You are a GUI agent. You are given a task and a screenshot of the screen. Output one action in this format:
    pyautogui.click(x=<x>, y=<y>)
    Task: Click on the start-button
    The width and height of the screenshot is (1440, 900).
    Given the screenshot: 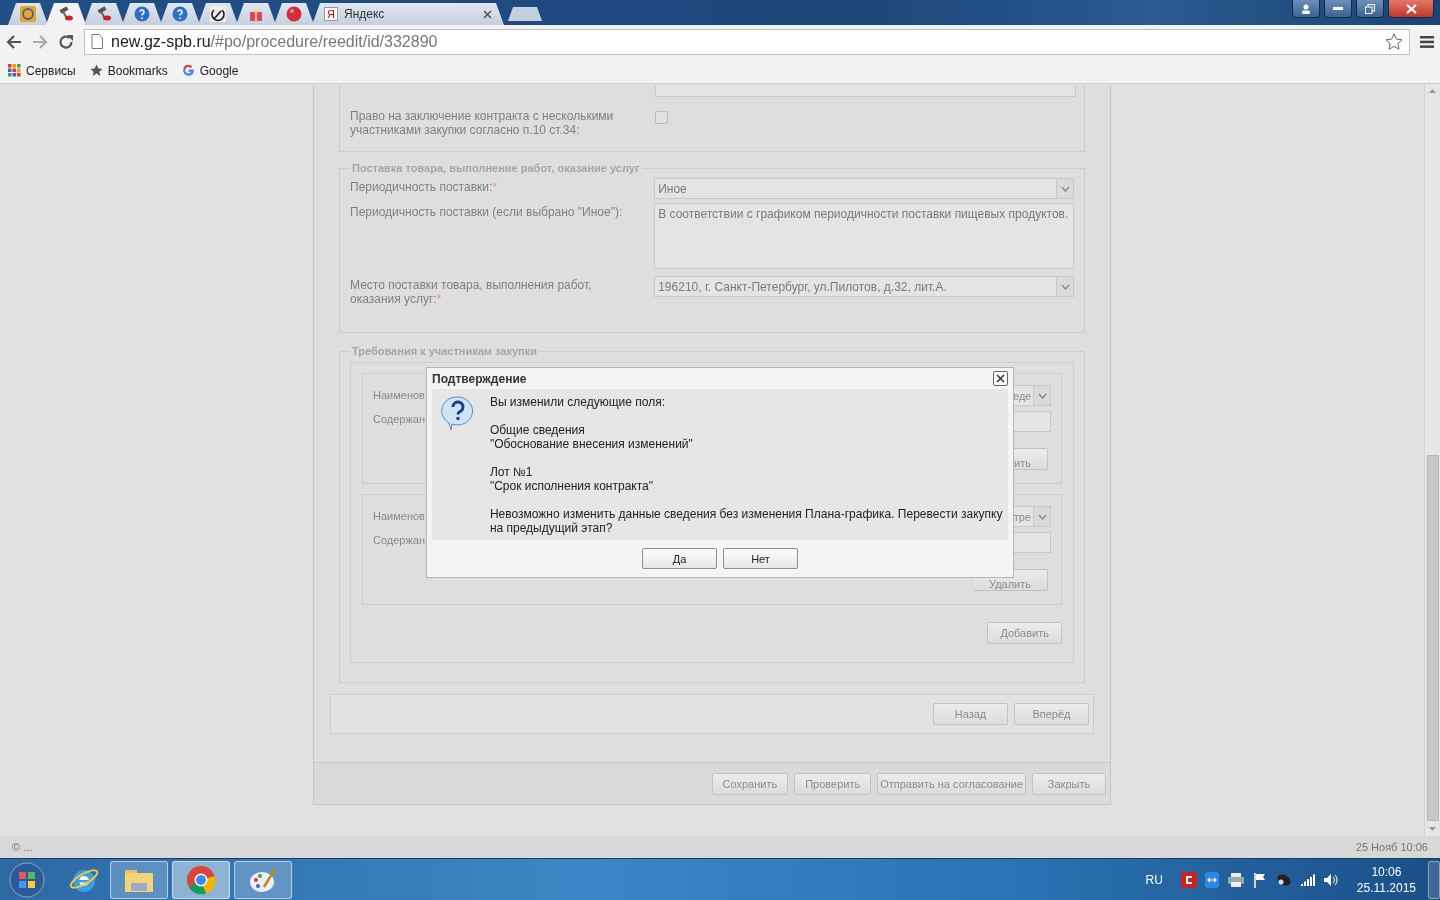 What is the action you would take?
    pyautogui.click(x=27, y=879)
    